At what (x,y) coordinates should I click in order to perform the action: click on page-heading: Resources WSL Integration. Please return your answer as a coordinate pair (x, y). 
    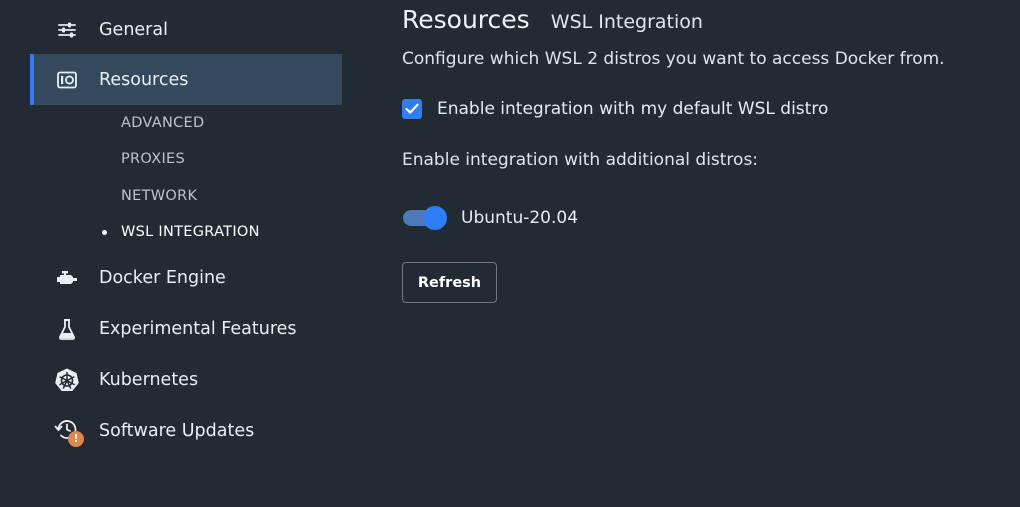
    Looking at the image, I should click on (552, 19).